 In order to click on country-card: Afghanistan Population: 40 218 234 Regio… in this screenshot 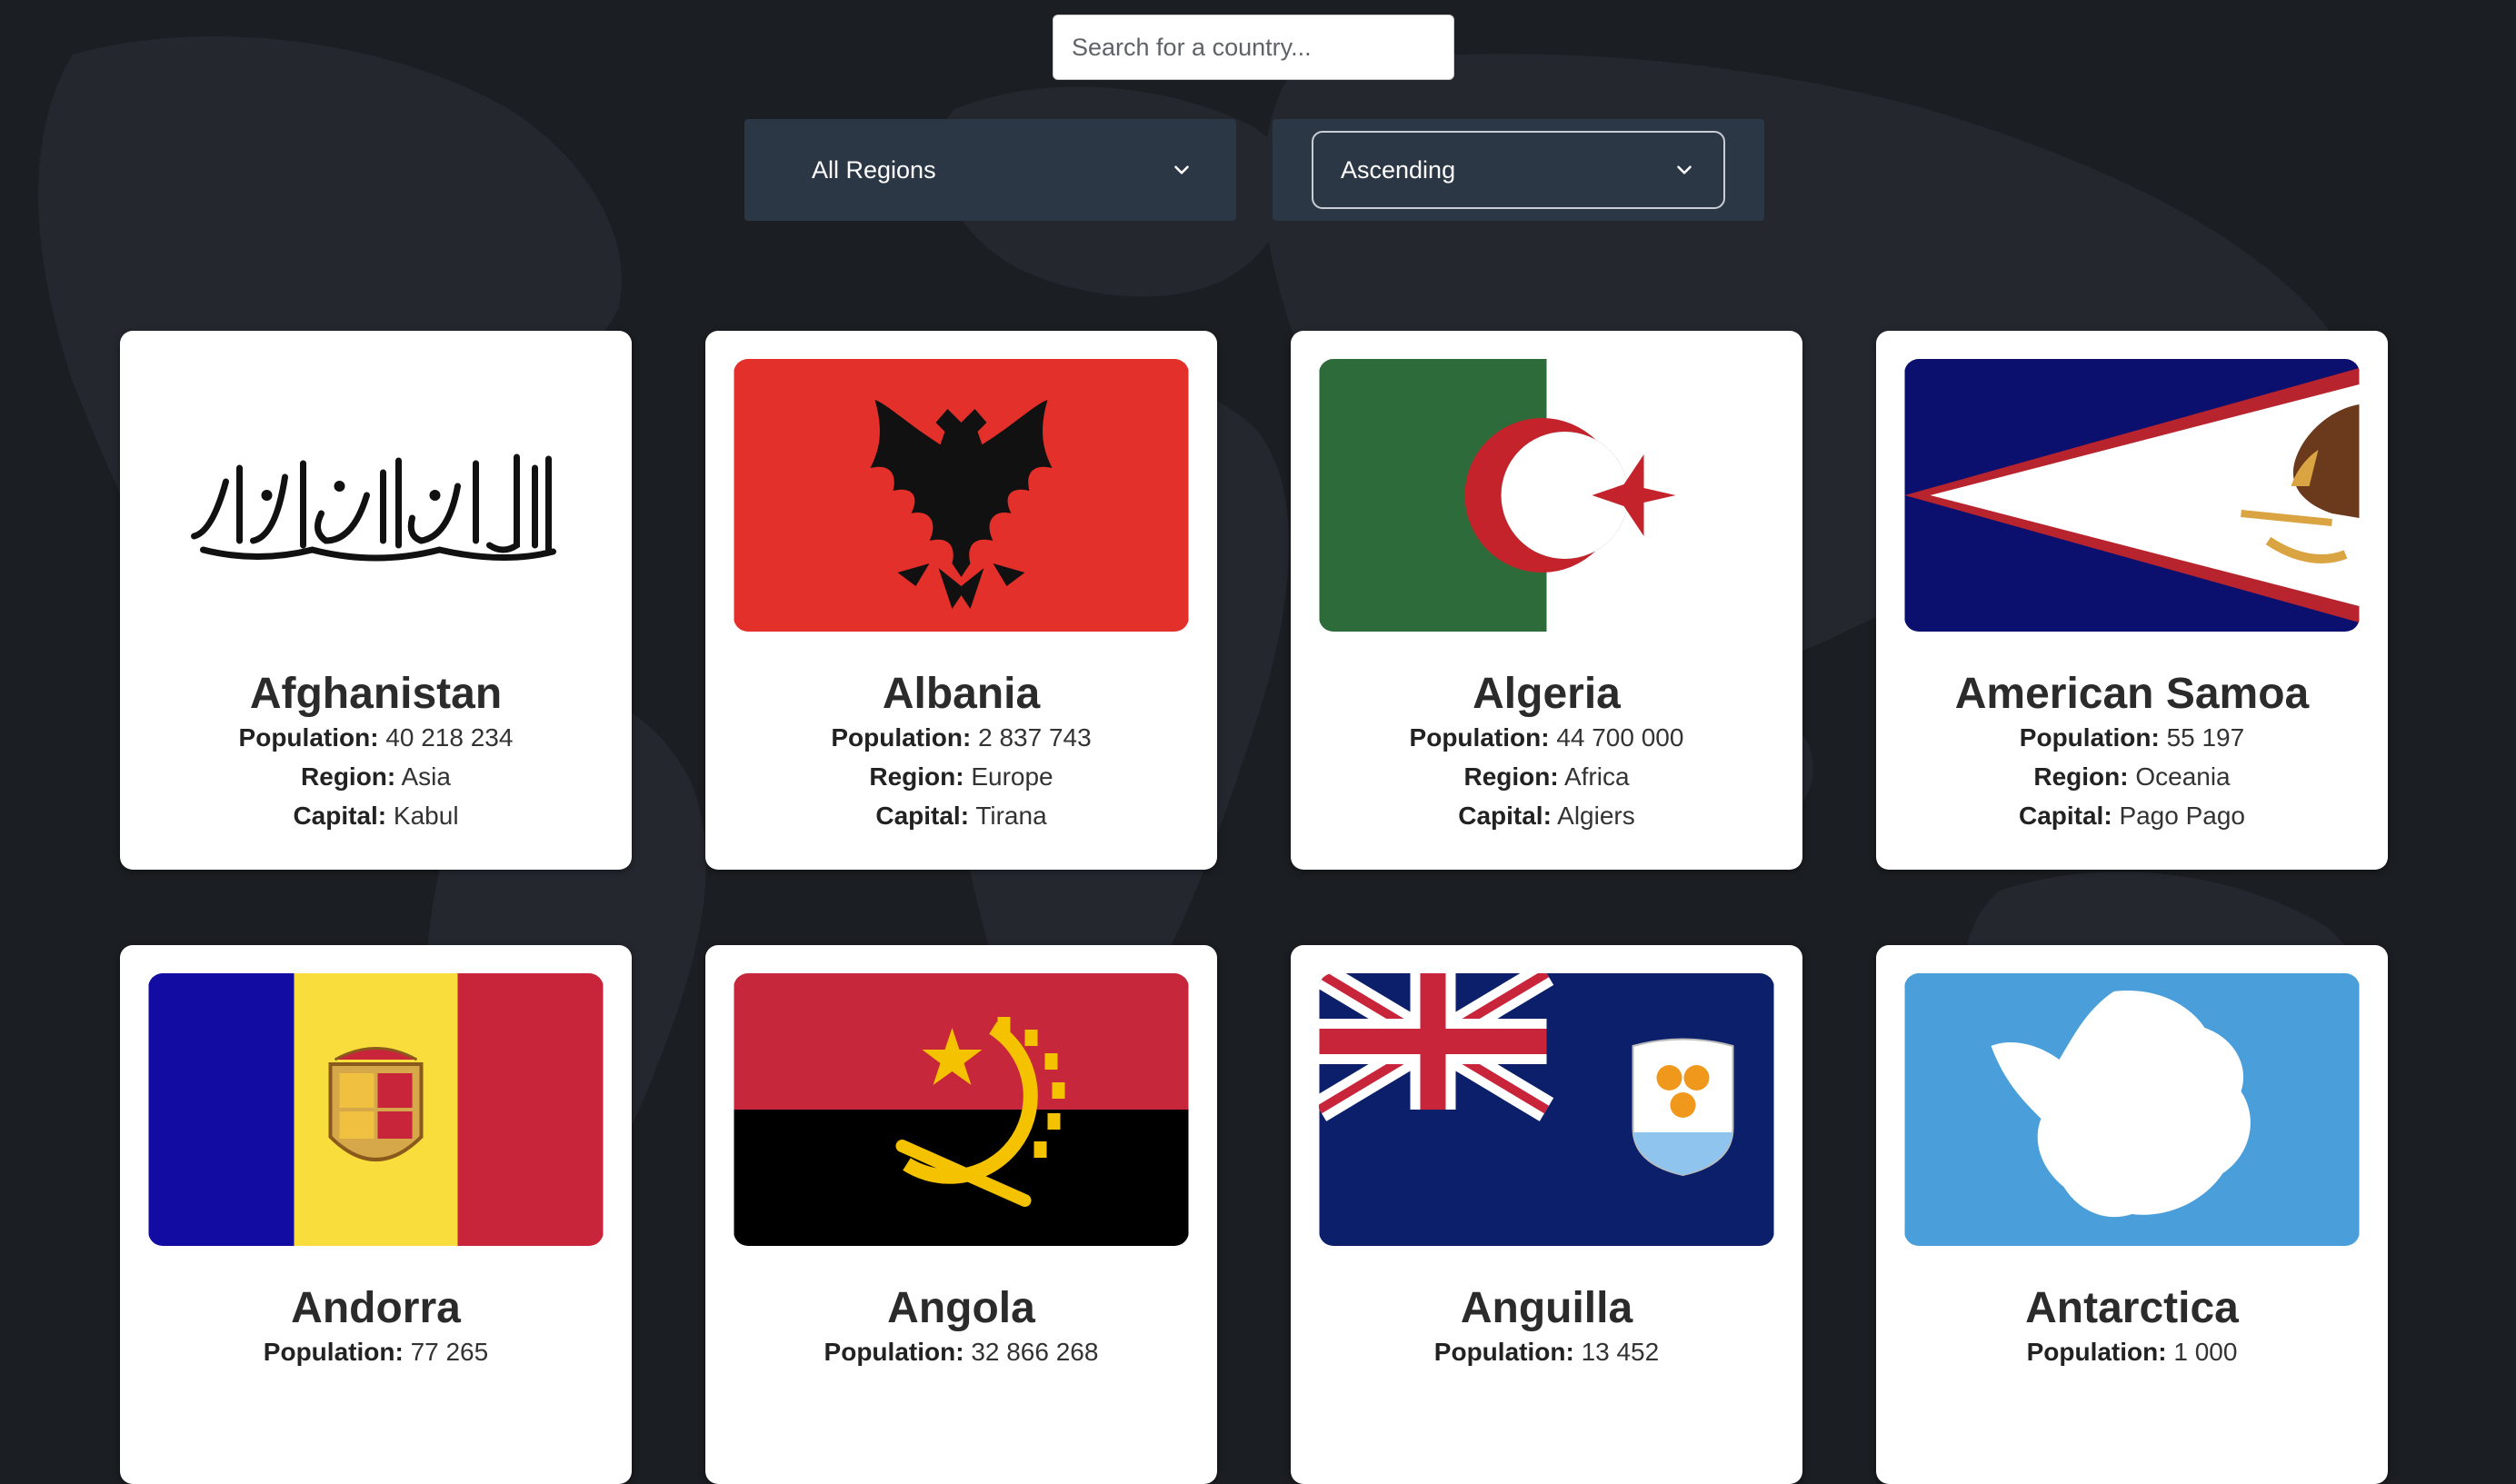, I will do `click(376, 600)`.